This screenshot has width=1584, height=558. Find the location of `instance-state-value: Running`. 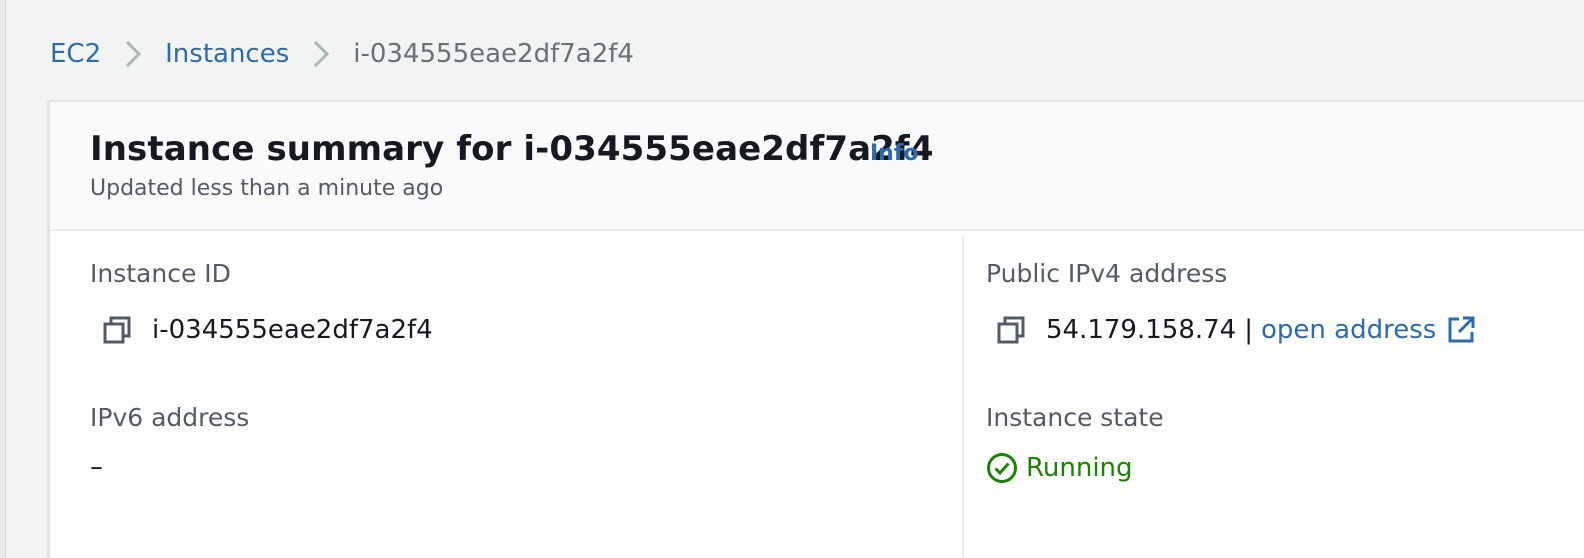

instance-state-value: Running is located at coordinates (1079, 468).